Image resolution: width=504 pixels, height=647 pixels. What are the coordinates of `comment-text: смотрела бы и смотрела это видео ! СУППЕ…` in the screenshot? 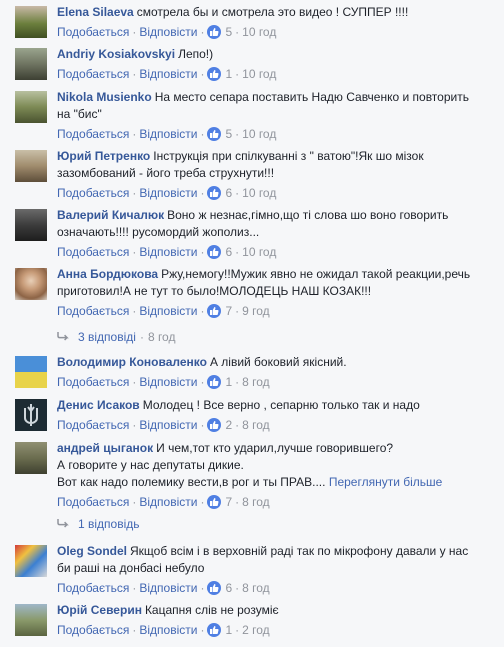 It's located at (272, 12).